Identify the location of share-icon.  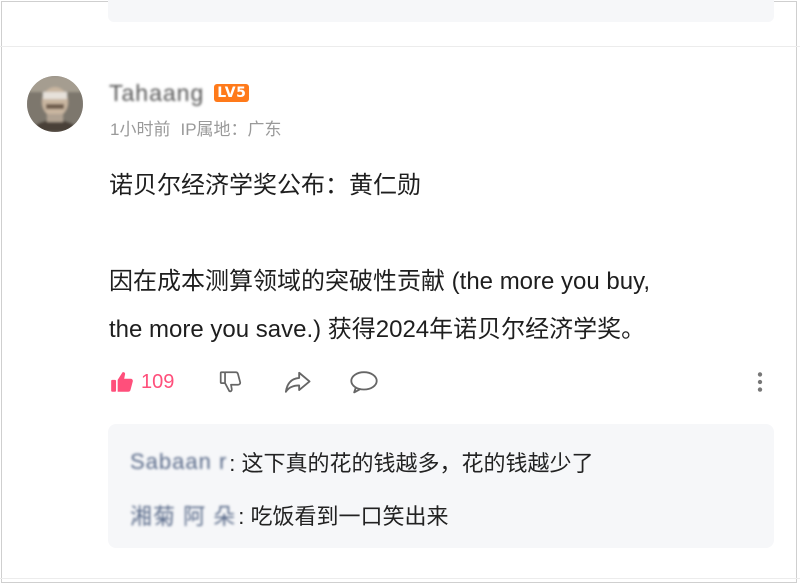
(297, 382).